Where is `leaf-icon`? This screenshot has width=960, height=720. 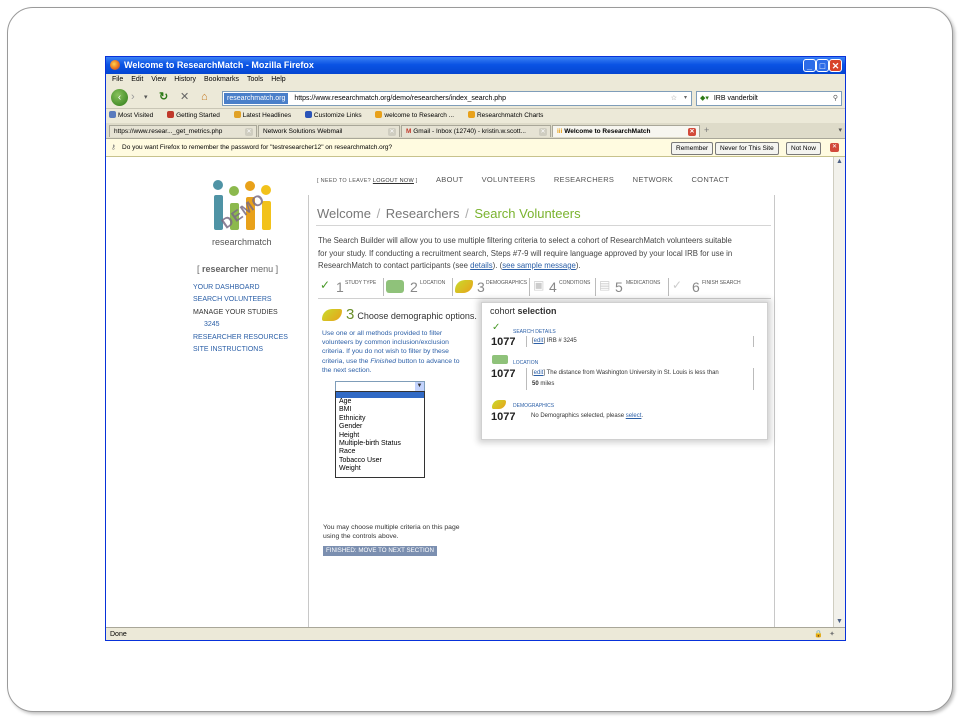
leaf-icon is located at coordinates (499, 404).